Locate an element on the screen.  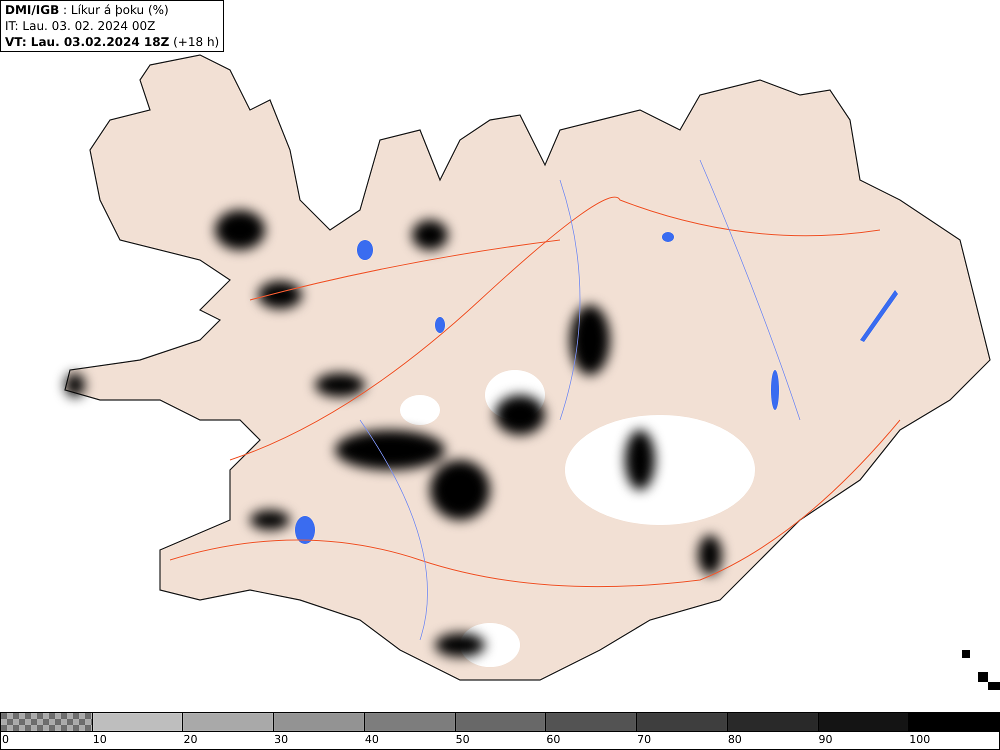
tick-label: 20 is located at coordinates (190, 740).